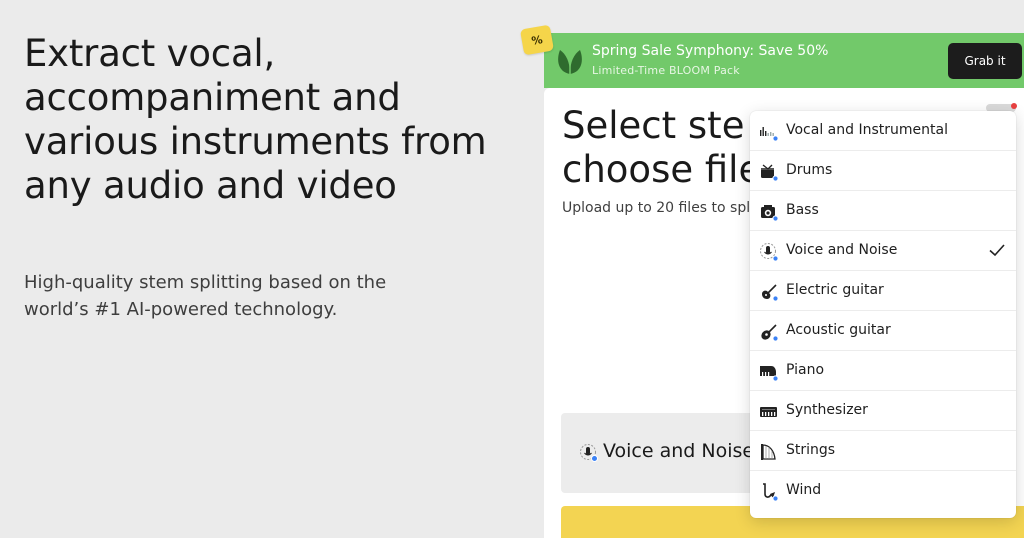  Describe the element at coordinates (804, 490) in the screenshot. I see `dropdown-item-label: Wind` at that location.